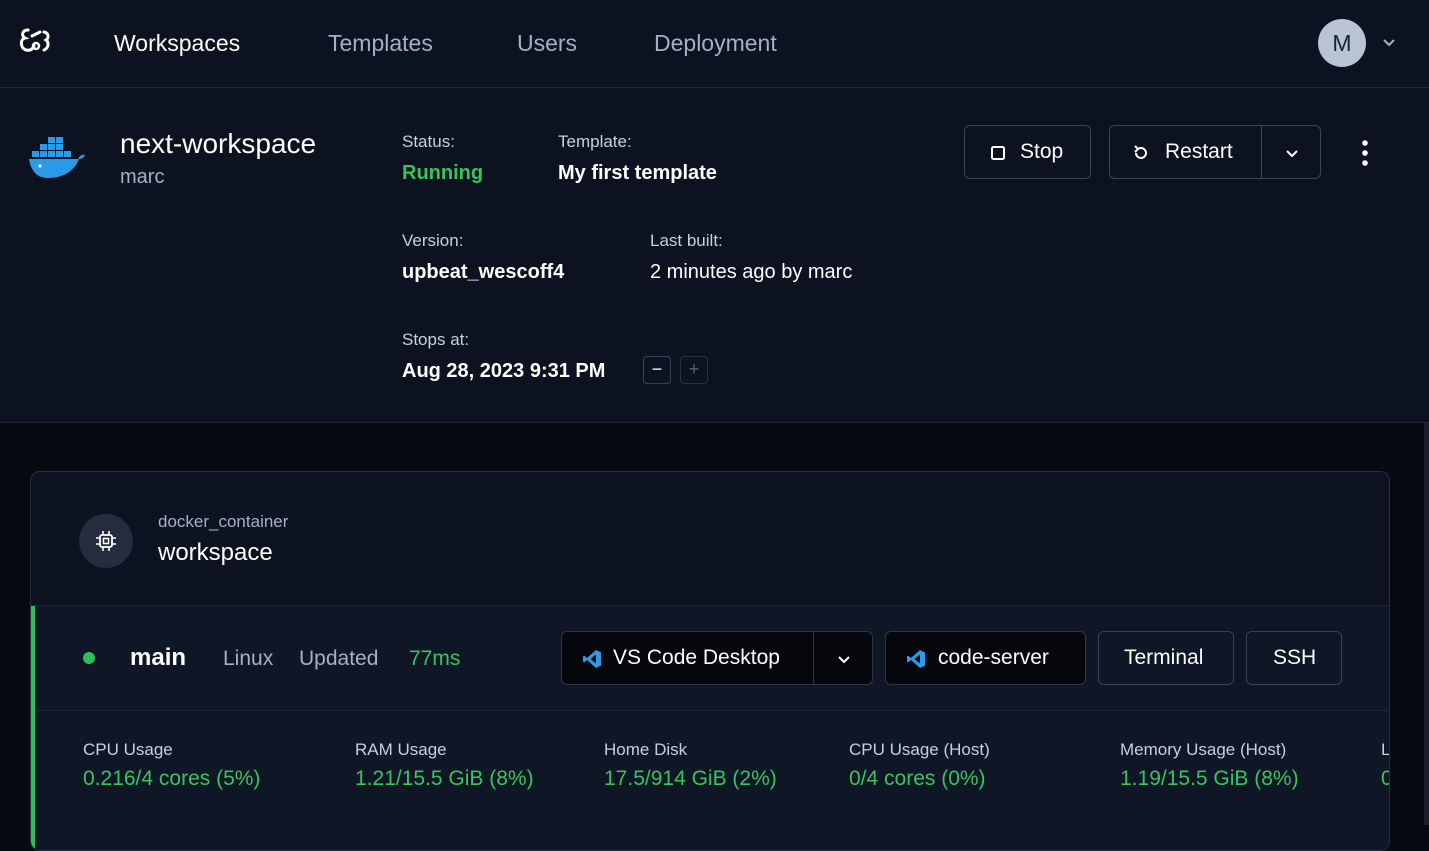  What do you see at coordinates (917, 778) in the screenshot?
I see `stat-host-cpu-value: 0/4 cores (0%)` at bounding box center [917, 778].